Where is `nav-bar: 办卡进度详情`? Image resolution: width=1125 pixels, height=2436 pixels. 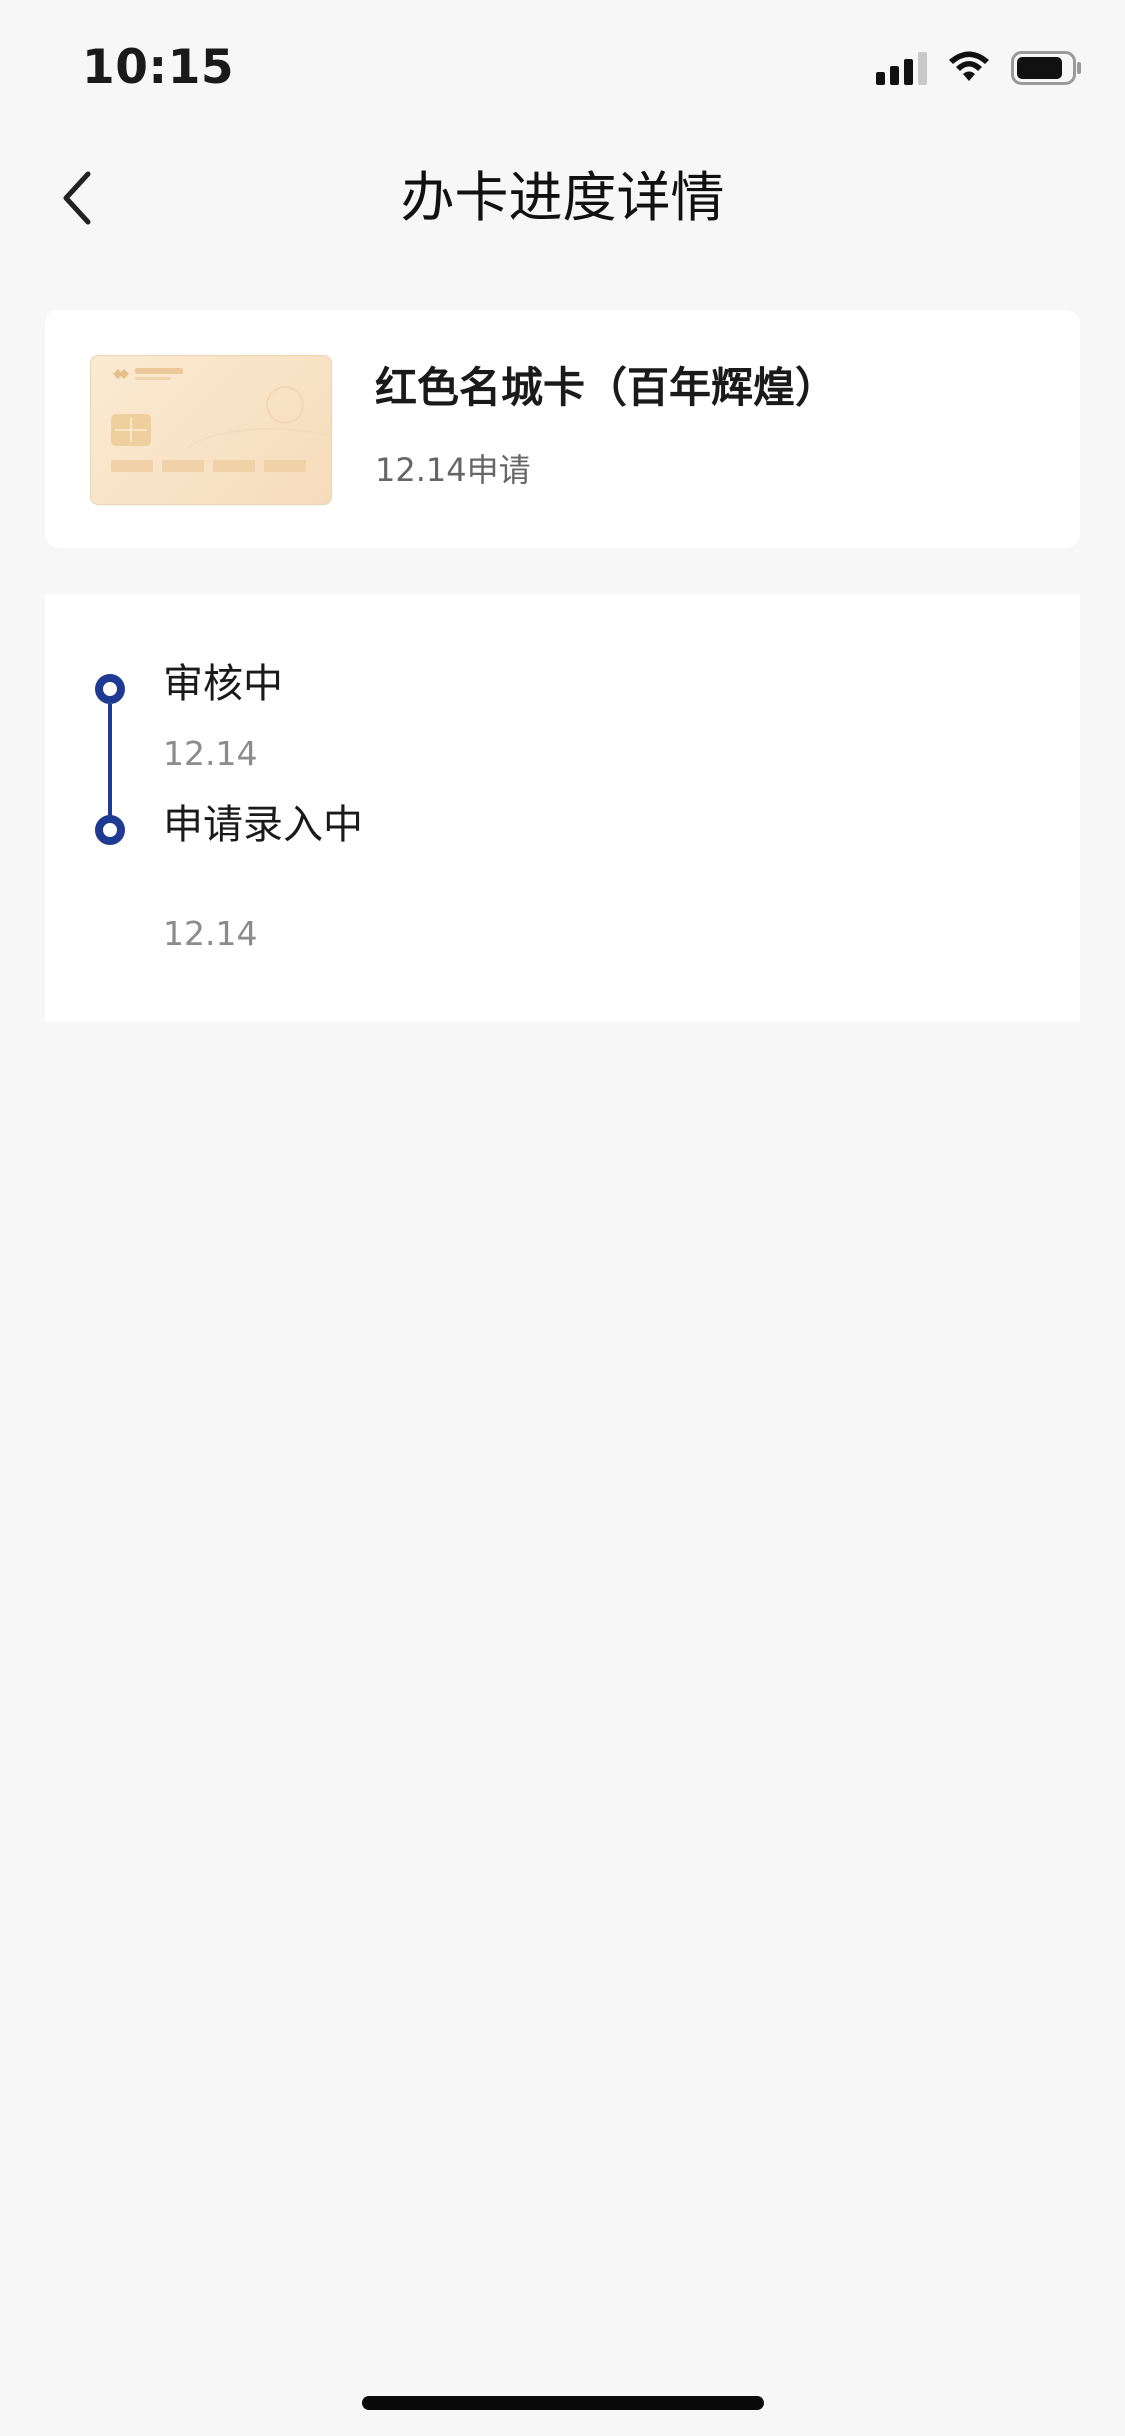 nav-bar: 办卡进度详情 is located at coordinates (562, 198).